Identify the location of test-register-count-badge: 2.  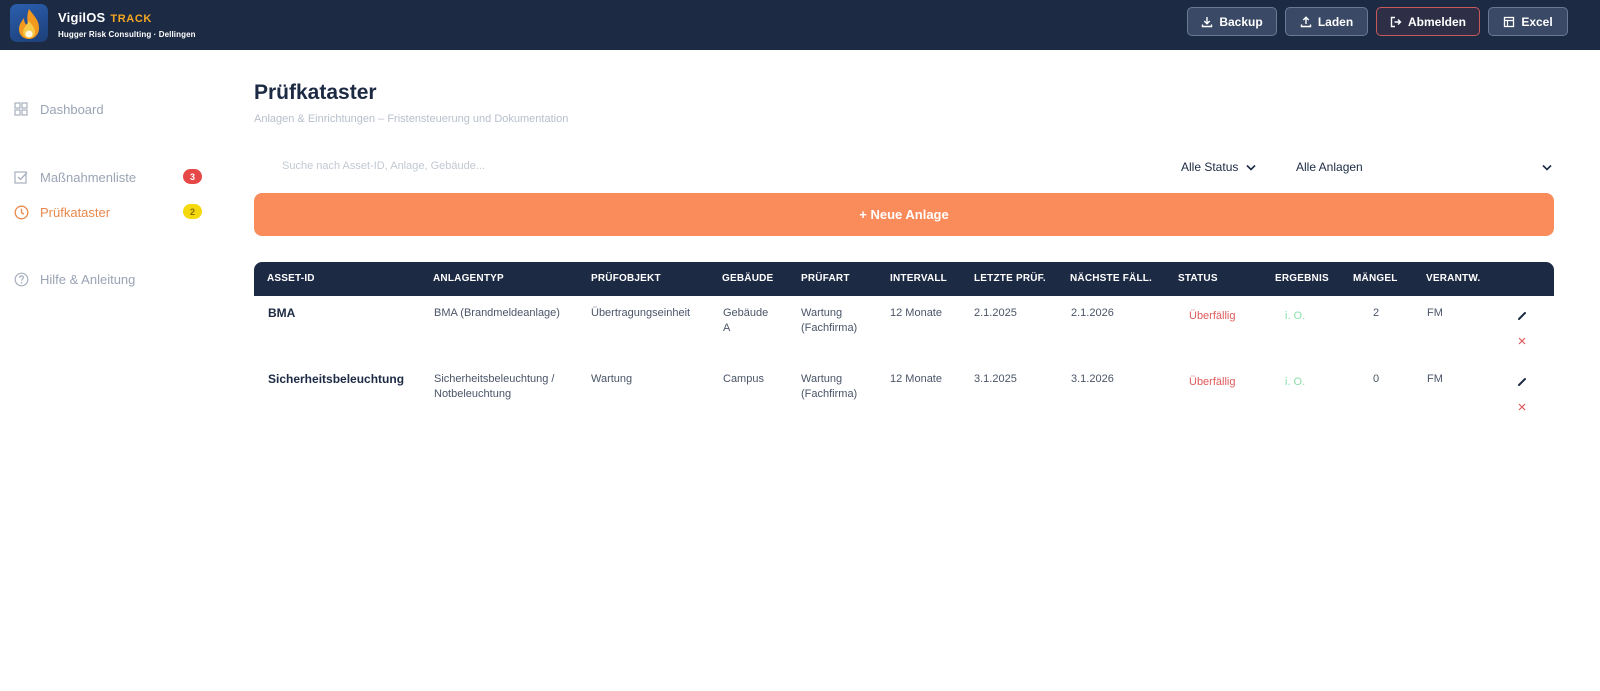
(192, 211).